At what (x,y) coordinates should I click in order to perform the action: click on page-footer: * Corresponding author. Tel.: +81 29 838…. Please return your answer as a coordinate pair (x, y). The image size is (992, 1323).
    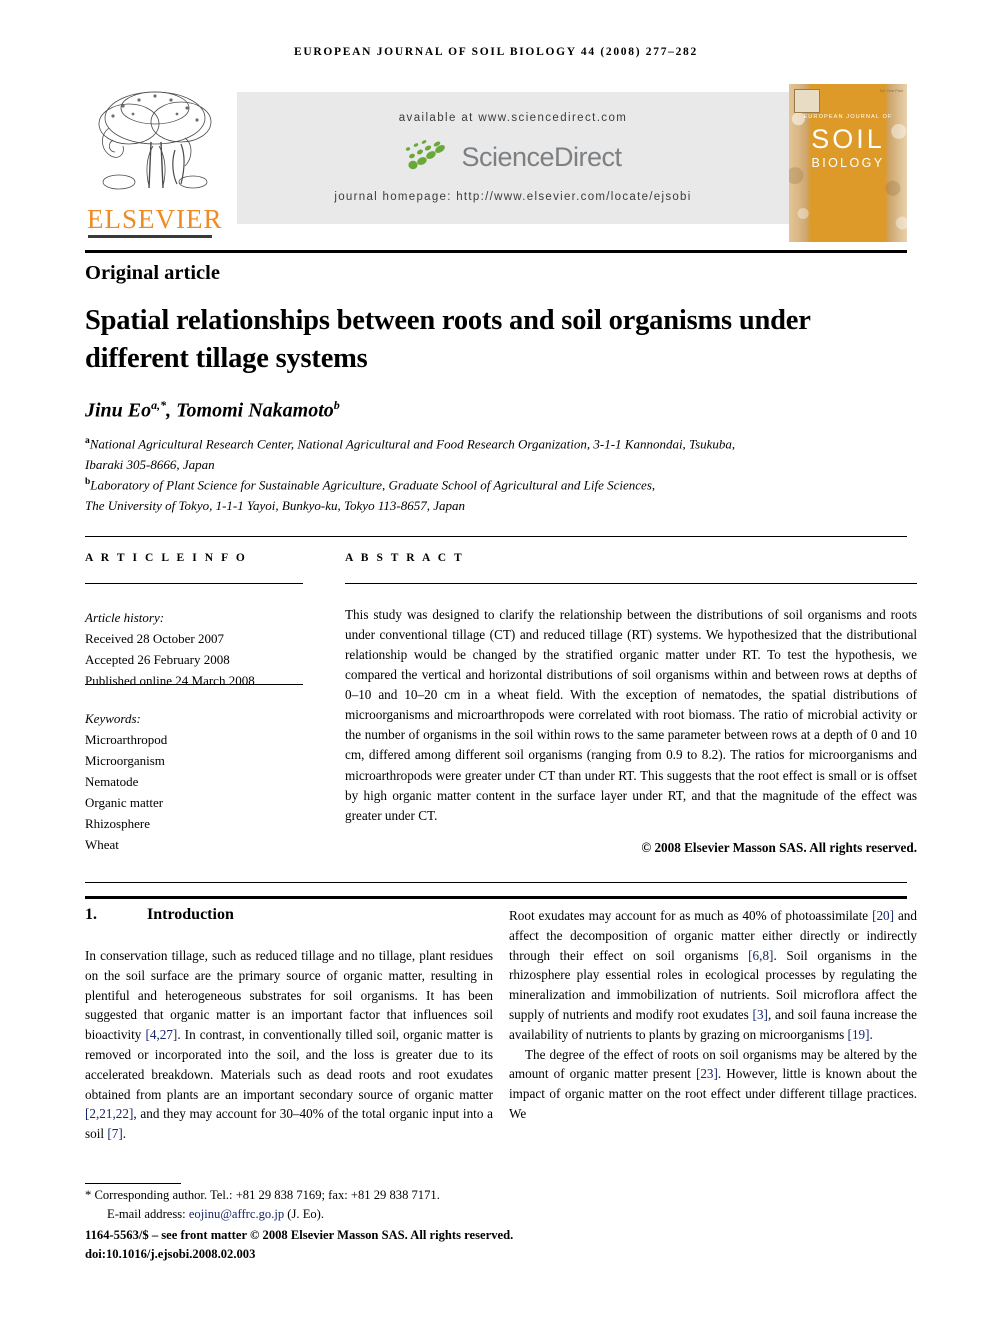
    Looking at the image, I should click on (365, 1225).